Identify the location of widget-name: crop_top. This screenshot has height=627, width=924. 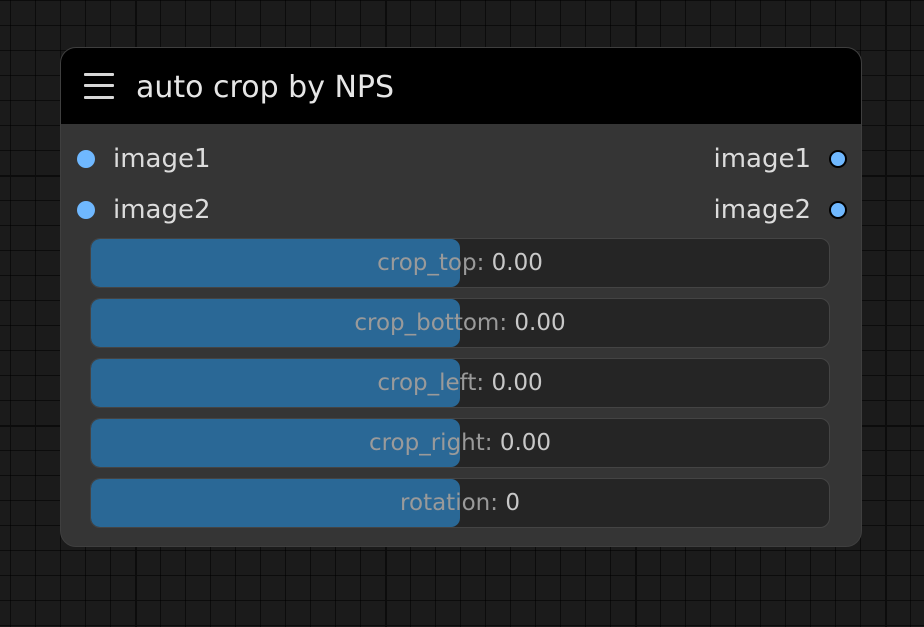
(427, 263).